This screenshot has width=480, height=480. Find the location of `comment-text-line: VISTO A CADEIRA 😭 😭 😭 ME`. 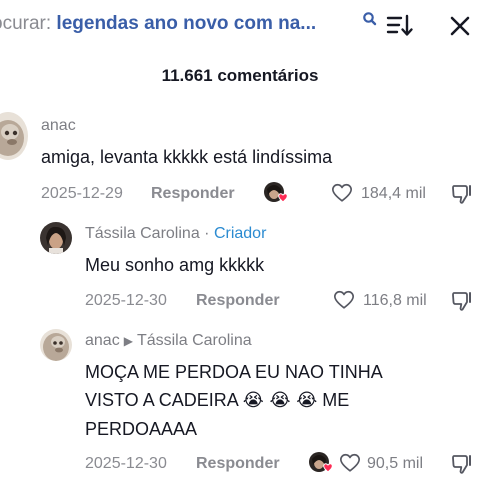

comment-text-line: VISTO A CADEIRA 😭 😭 😭 ME is located at coordinates (265, 400).